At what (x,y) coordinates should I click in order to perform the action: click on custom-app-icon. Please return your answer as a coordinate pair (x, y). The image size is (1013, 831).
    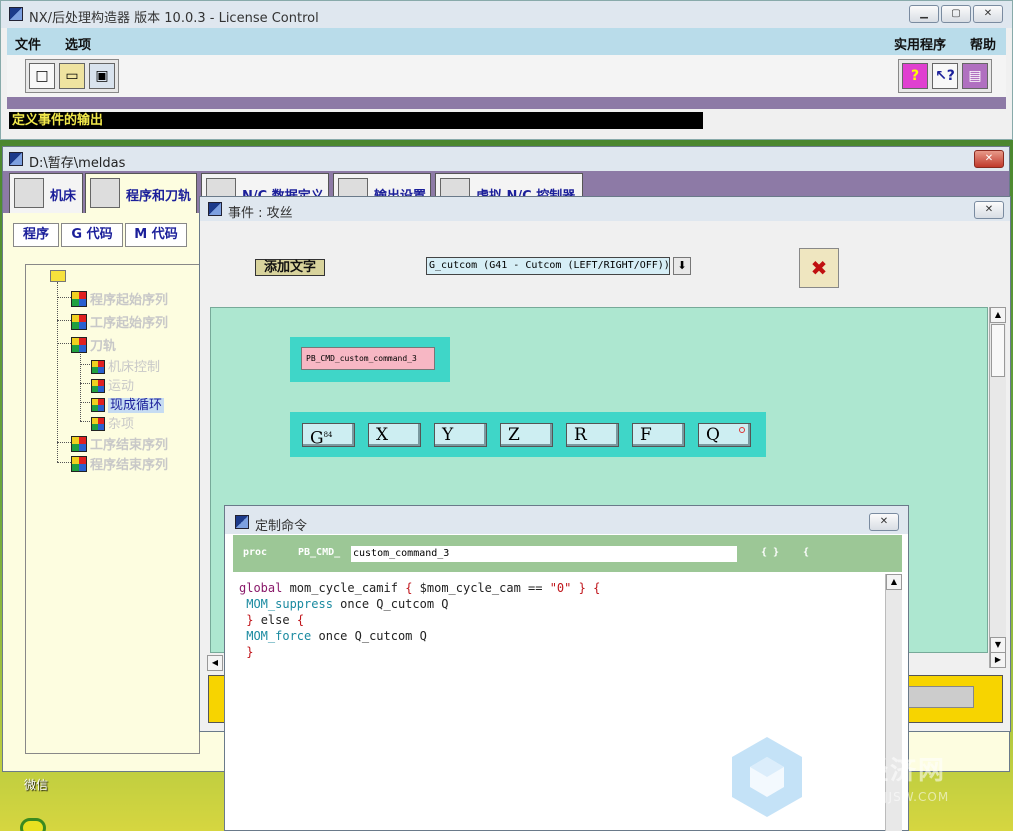
    Looking at the image, I should click on (242, 522).